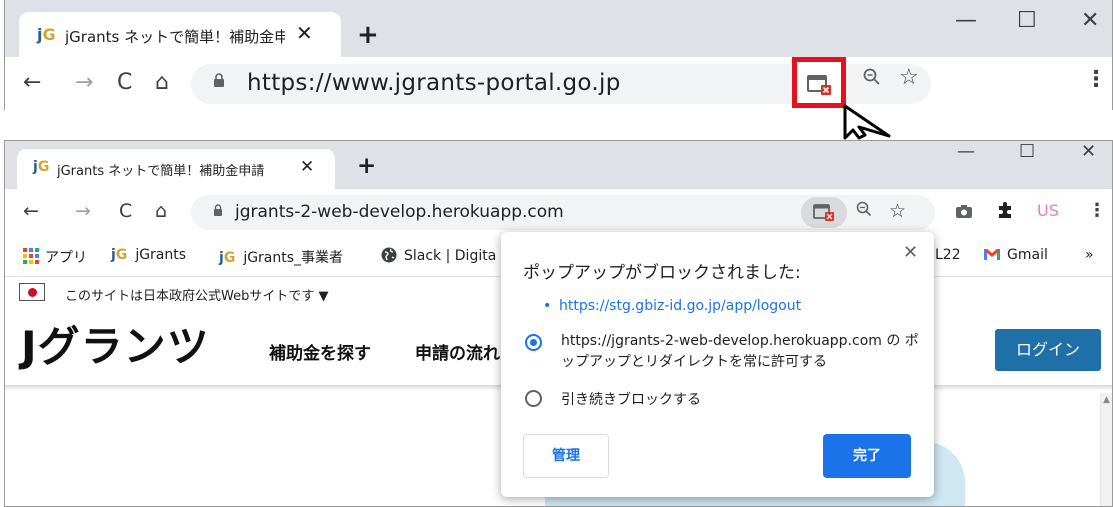 The height and width of the screenshot is (507, 1113). What do you see at coordinates (992, 254) in the screenshot?
I see `gmail-icon` at bounding box center [992, 254].